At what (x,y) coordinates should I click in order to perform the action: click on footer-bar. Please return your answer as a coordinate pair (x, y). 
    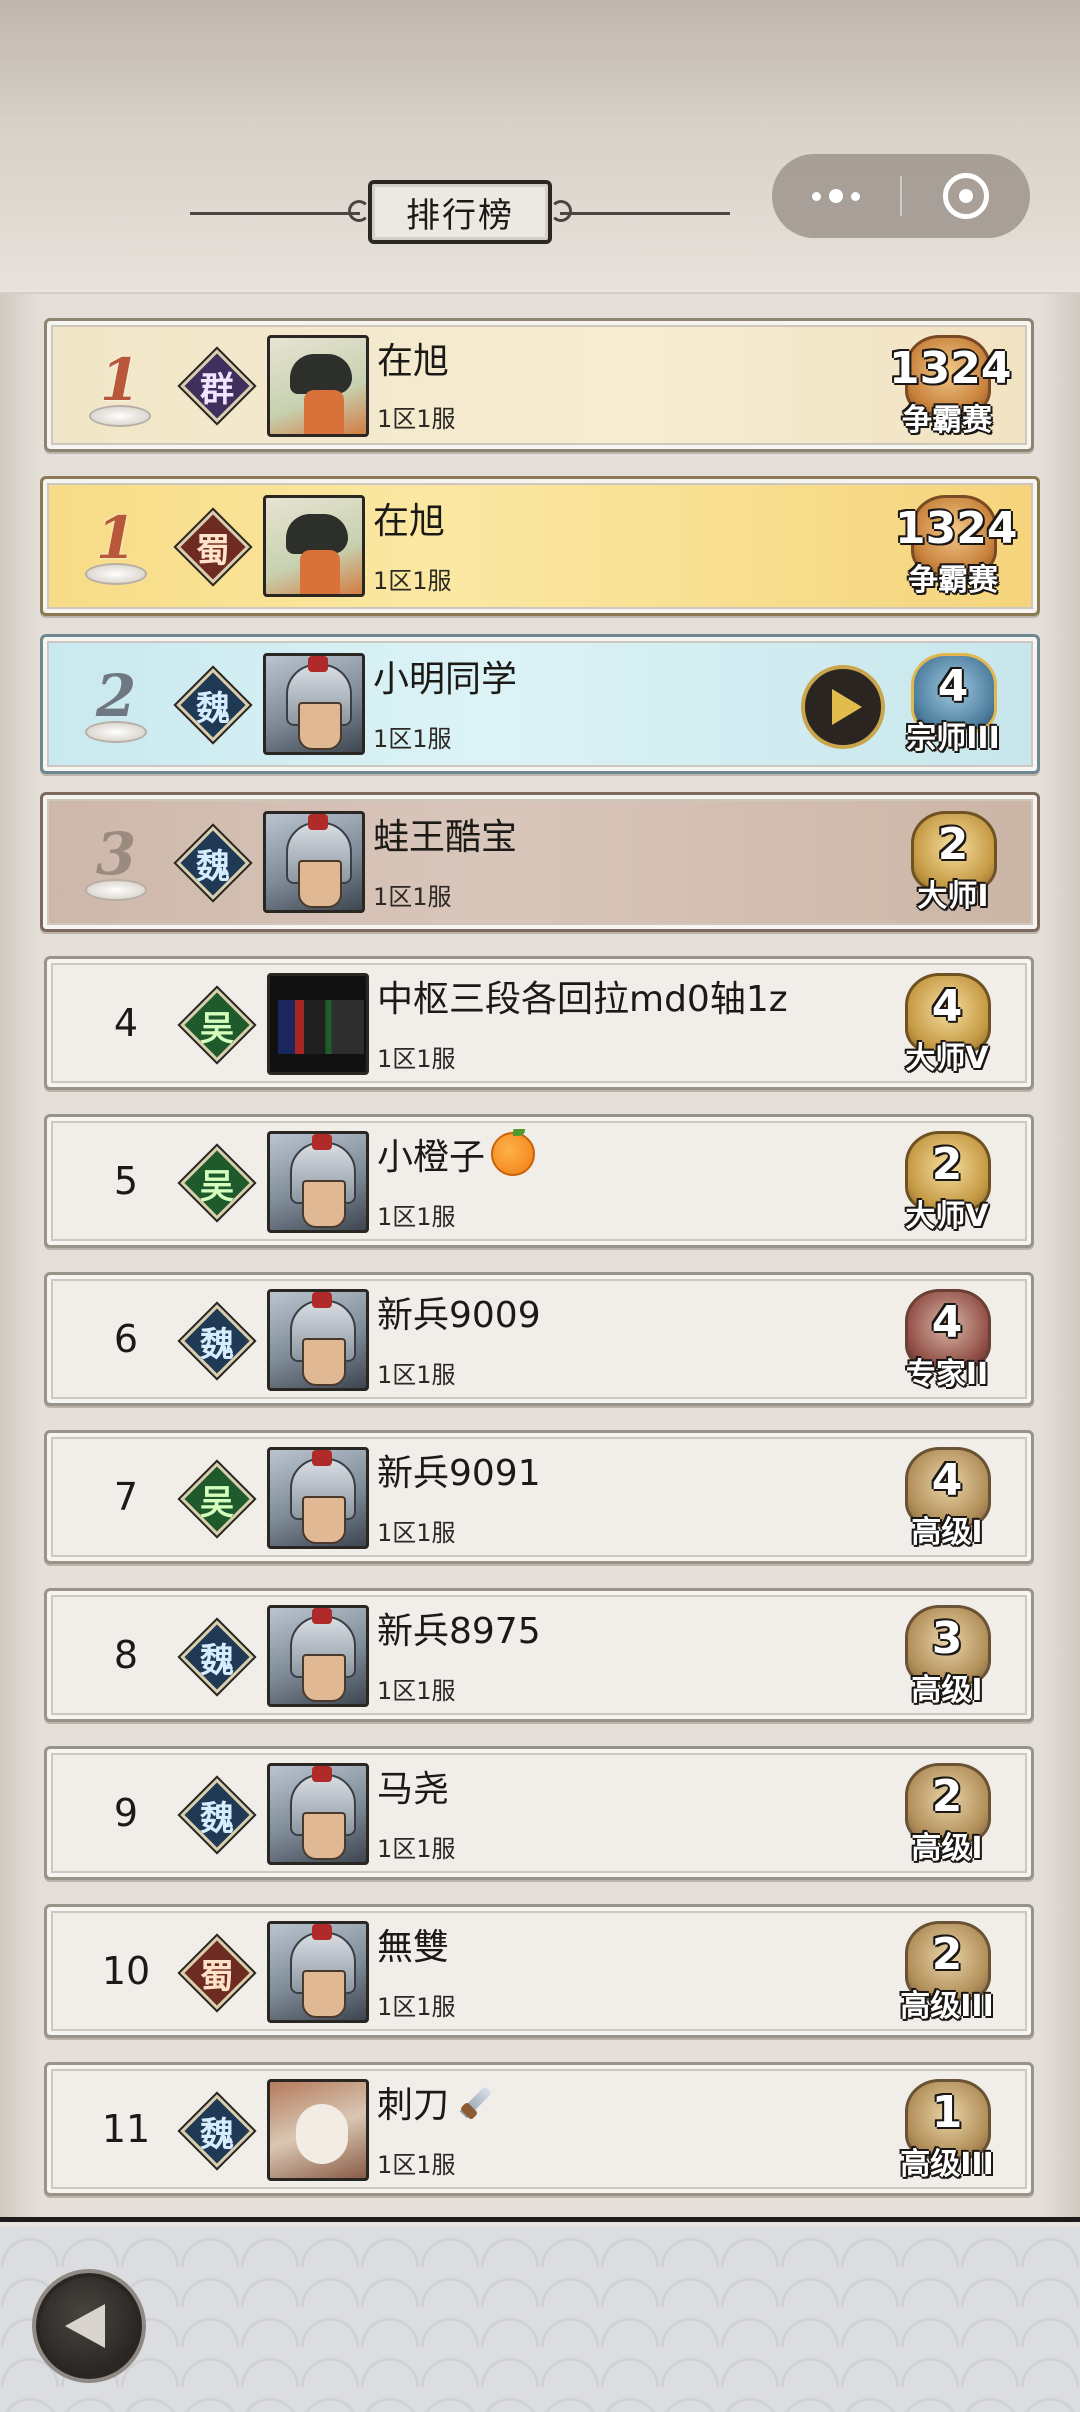
    Looking at the image, I should click on (540, 2319).